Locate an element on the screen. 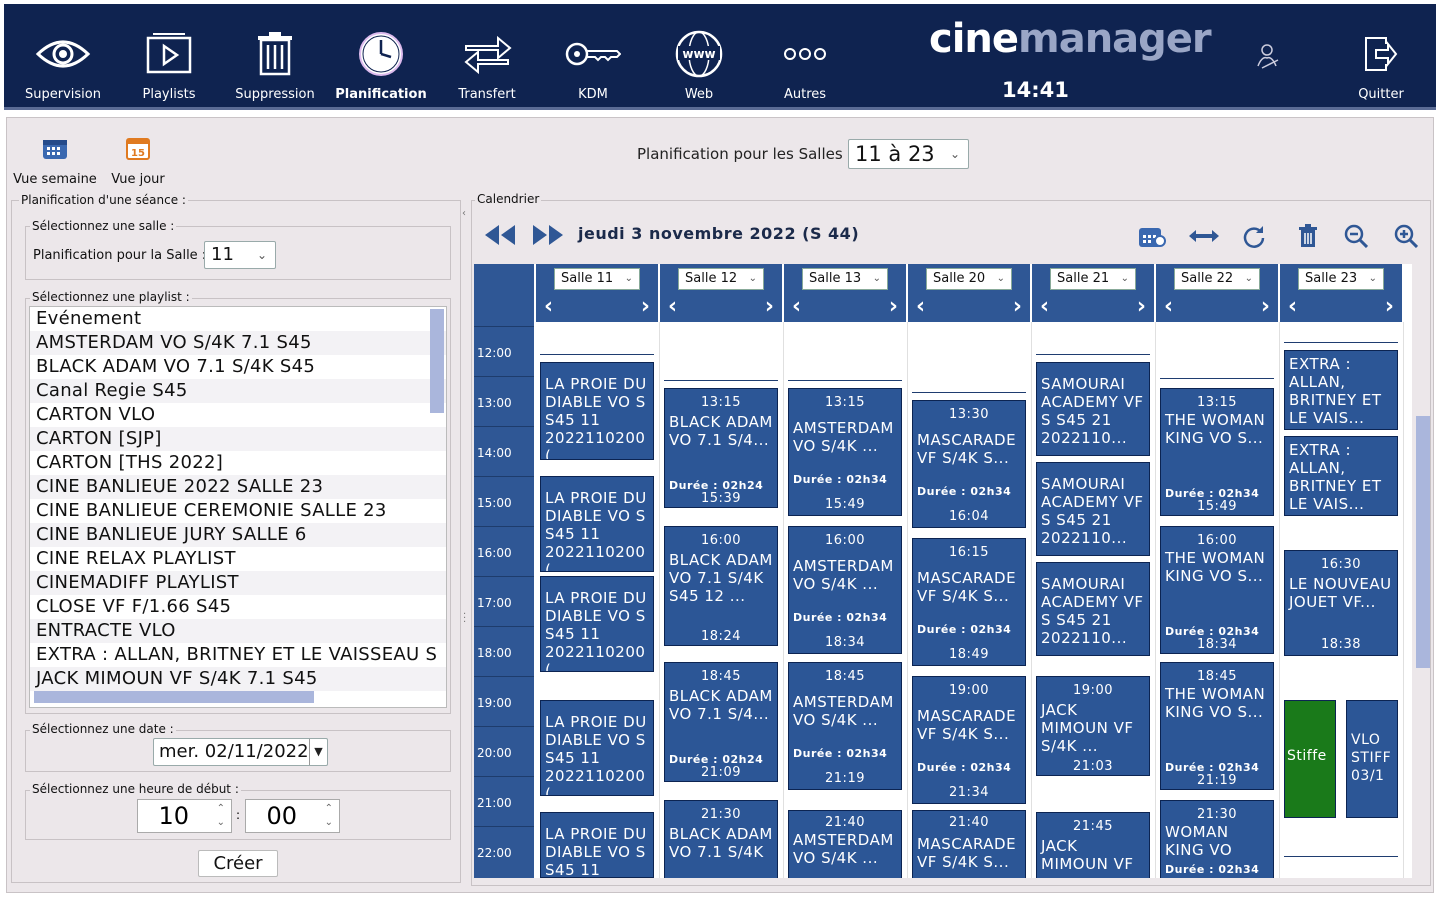 This screenshot has width=1440, height=897. event-block: 21:30 WOMAN KING VO Durée : 02h34 is located at coordinates (1217, 839).